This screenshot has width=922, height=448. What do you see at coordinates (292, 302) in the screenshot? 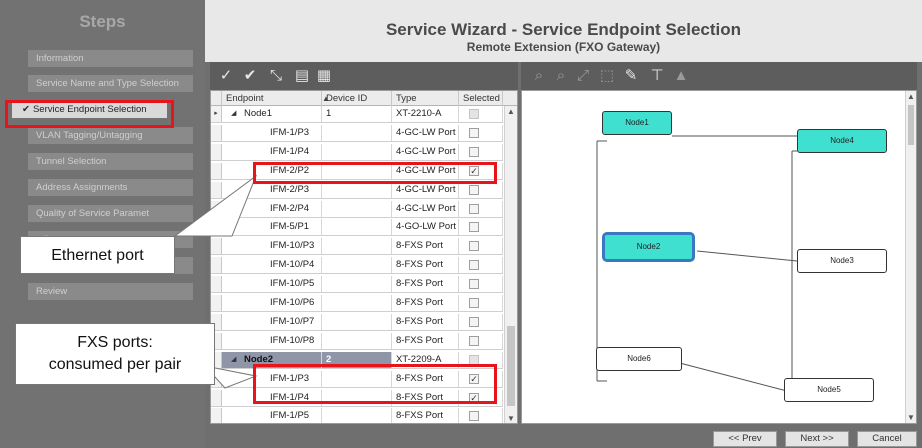
I see `endpoint-label: IFM-10/P6` at bounding box center [292, 302].